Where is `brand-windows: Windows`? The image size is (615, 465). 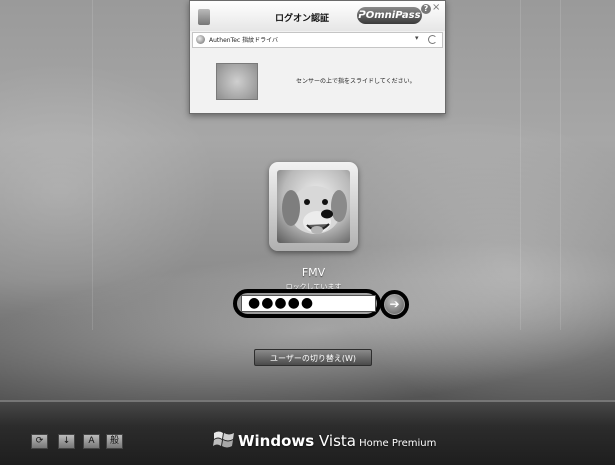
brand-windows: Windows is located at coordinates (276, 441).